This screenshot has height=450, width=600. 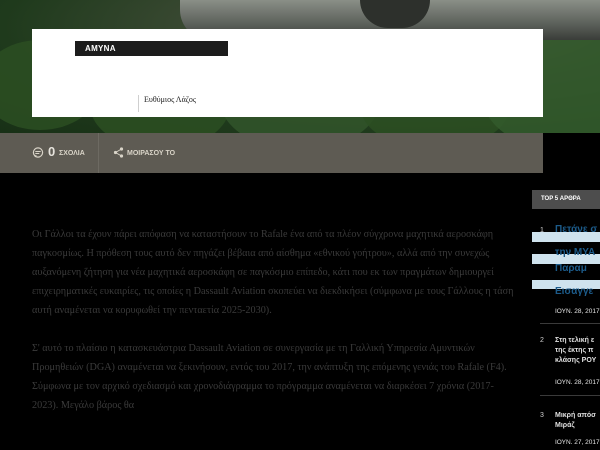 I want to click on sidebar-article-title: της έκτης π, so click(x=574, y=351).